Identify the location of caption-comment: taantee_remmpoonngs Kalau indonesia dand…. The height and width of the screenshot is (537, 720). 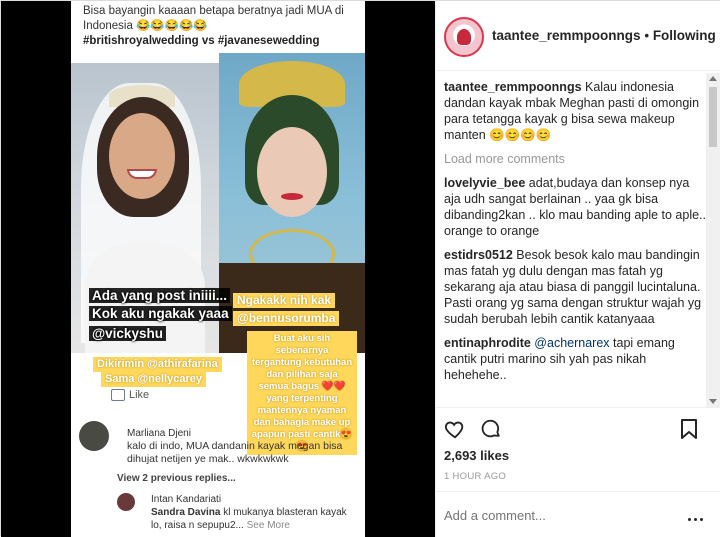
(575, 111).